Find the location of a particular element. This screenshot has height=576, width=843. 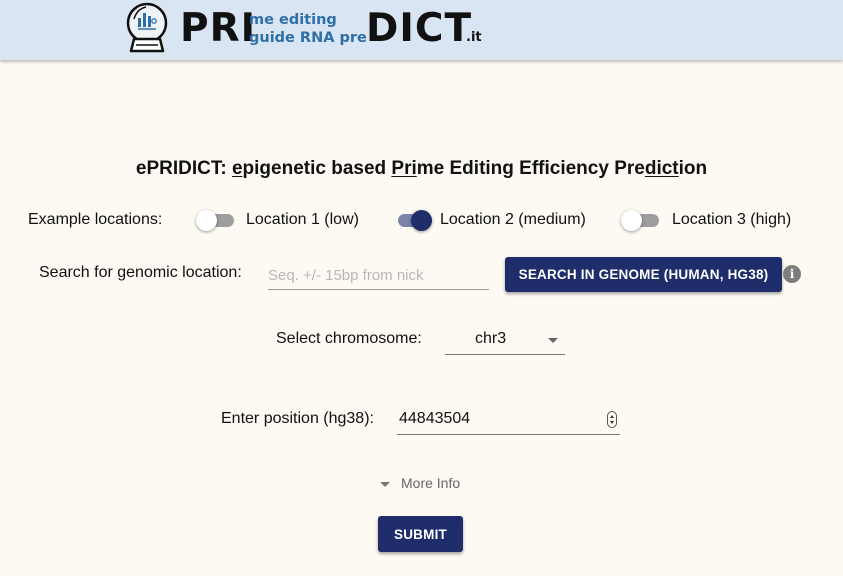

title-underlined: dict is located at coordinates (661, 168).